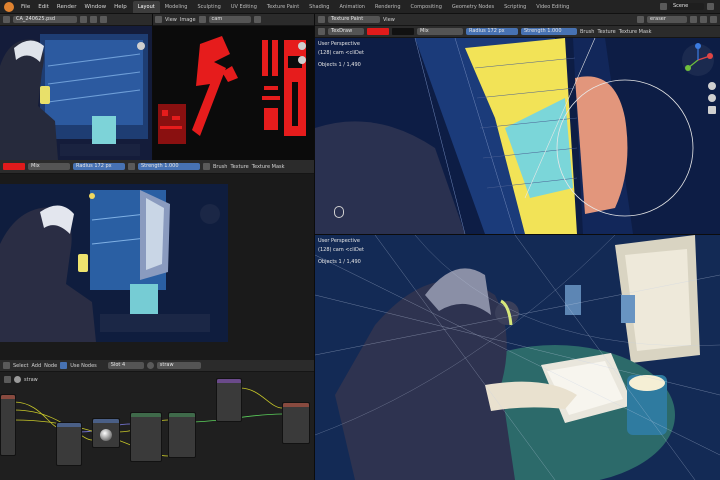 The height and width of the screenshot is (480, 720). Describe the element at coordinates (114, 263) in the screenshot. I see `render-preview-image` at that location.